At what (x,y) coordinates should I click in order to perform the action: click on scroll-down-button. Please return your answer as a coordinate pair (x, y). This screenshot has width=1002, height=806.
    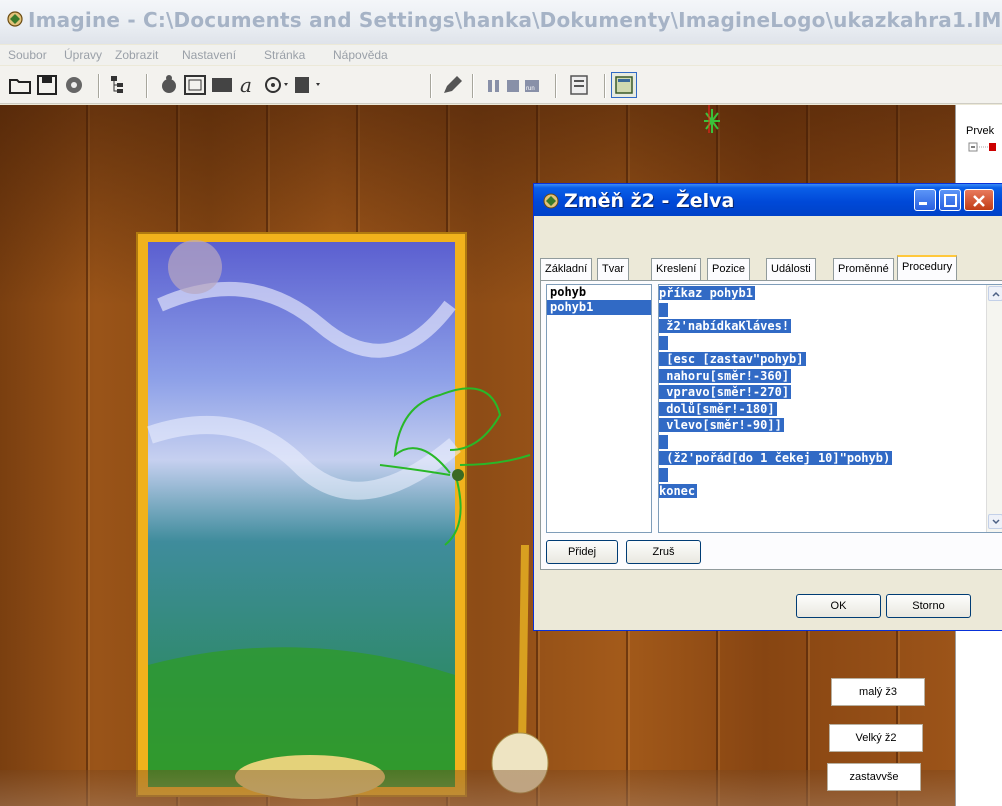
    Looking at the image, I should click on (995, 521).